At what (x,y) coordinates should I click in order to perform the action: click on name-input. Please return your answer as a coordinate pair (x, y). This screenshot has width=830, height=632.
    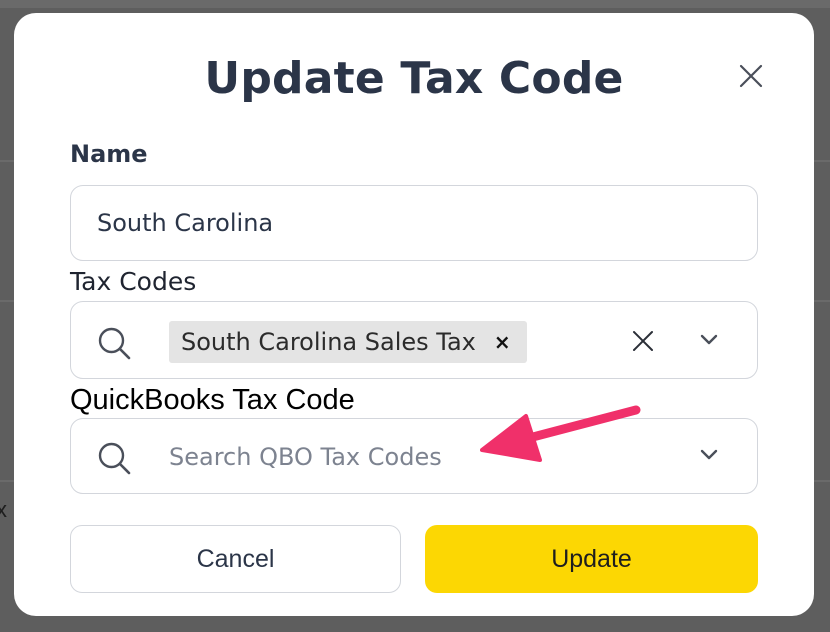
    Looking at the image, I should click on (414, 223).